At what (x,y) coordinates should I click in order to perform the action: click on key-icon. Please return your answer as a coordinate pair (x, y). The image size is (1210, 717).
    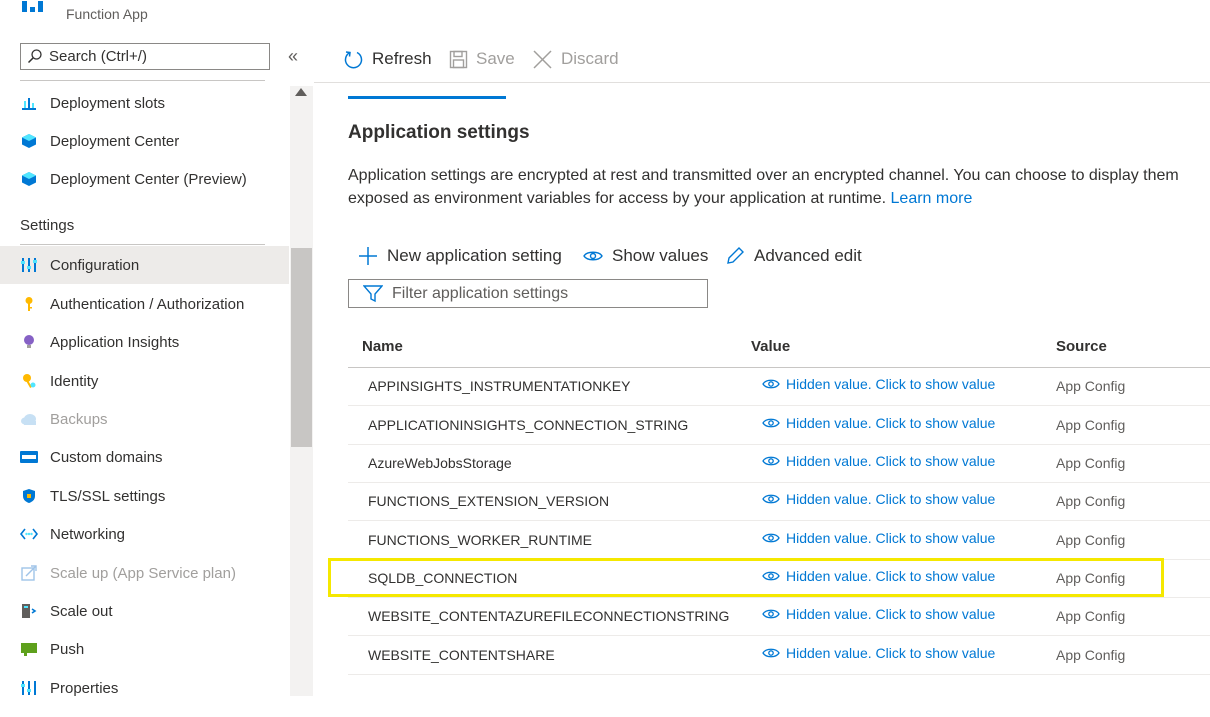
    Looking at the image, I should click on (29, 304).